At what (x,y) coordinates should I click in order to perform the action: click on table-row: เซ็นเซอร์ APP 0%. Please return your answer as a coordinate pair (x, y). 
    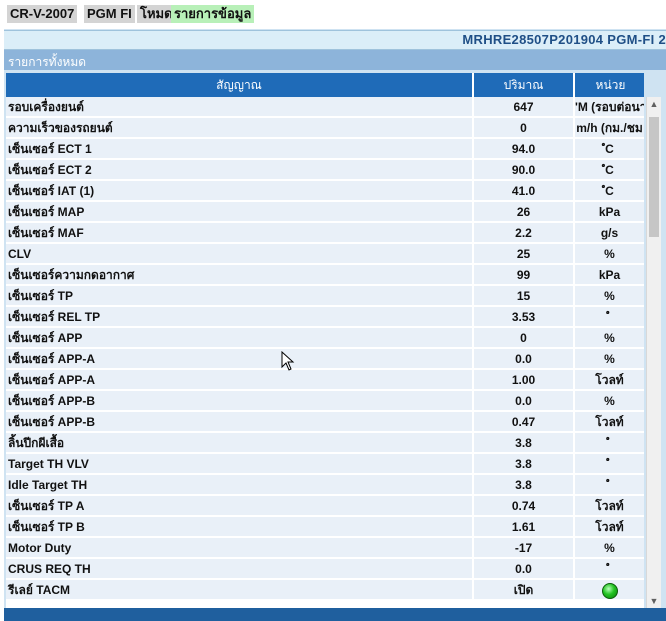
    Looking at the image, I should click on (325, 338).